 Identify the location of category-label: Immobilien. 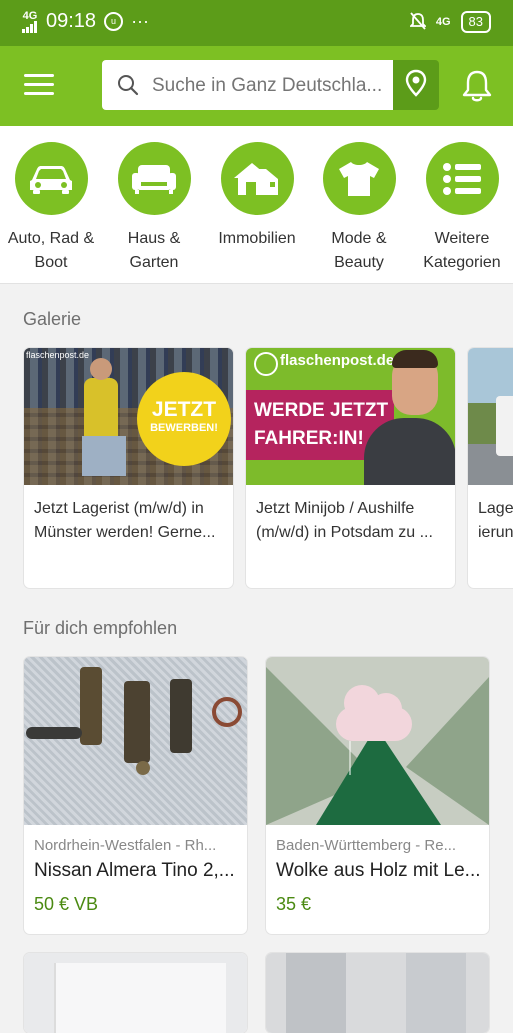
(257, 238).